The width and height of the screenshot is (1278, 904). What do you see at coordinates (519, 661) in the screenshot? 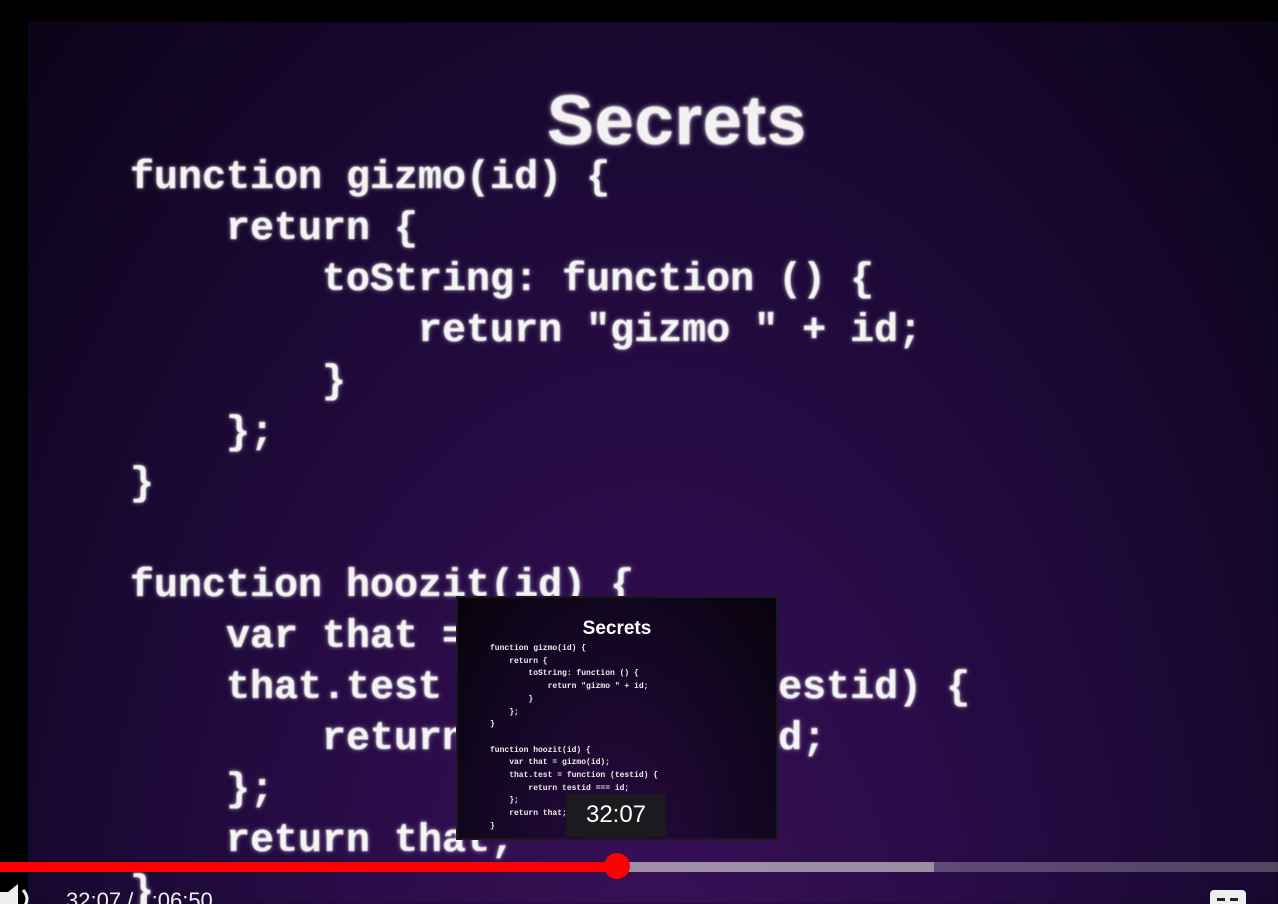
I see `preview-code-line: return {` at bounding box center [519, 661].